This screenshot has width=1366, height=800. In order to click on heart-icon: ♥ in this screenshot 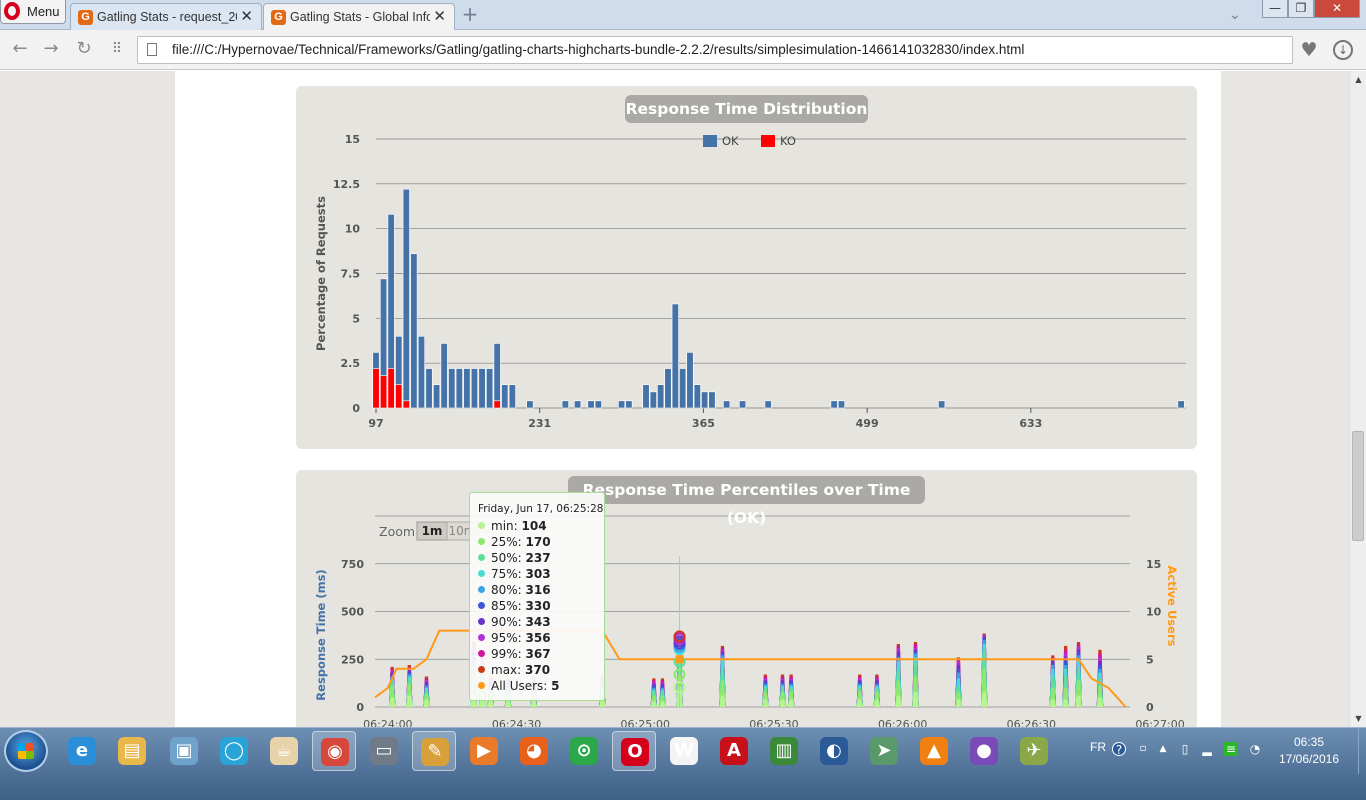, I will do `click(1309, 50)`.